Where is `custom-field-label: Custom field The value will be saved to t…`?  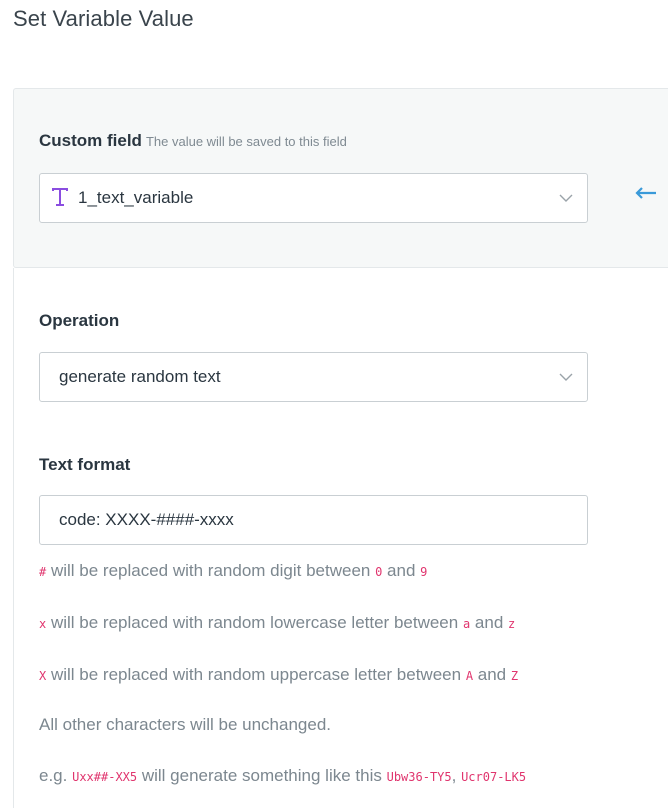 custom-field-label: Custom field The value will be saved to t… is located at coordinates (193, 141).